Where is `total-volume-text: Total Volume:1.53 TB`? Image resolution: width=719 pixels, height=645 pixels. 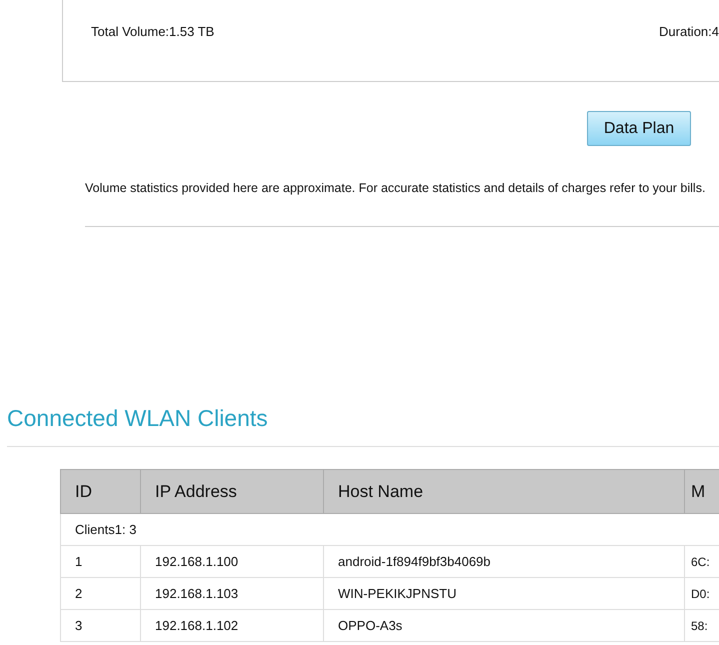
total-volume-text: Total Volume:1.53 TB is located at coordinates (152, 32).